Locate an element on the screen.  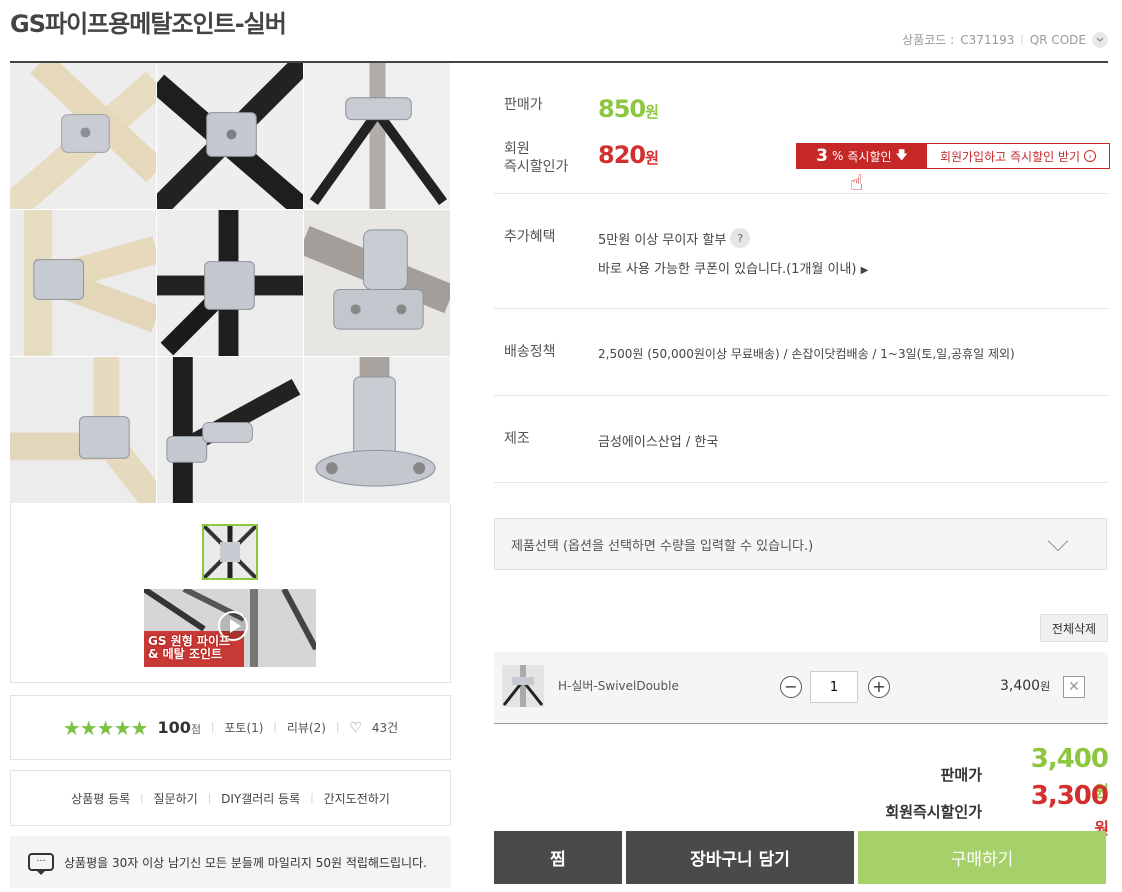
discount-badge: 3% 즉시할인 🡇 회원가입하고 즉시할인 받기 › is located at coordinates (953, 156).